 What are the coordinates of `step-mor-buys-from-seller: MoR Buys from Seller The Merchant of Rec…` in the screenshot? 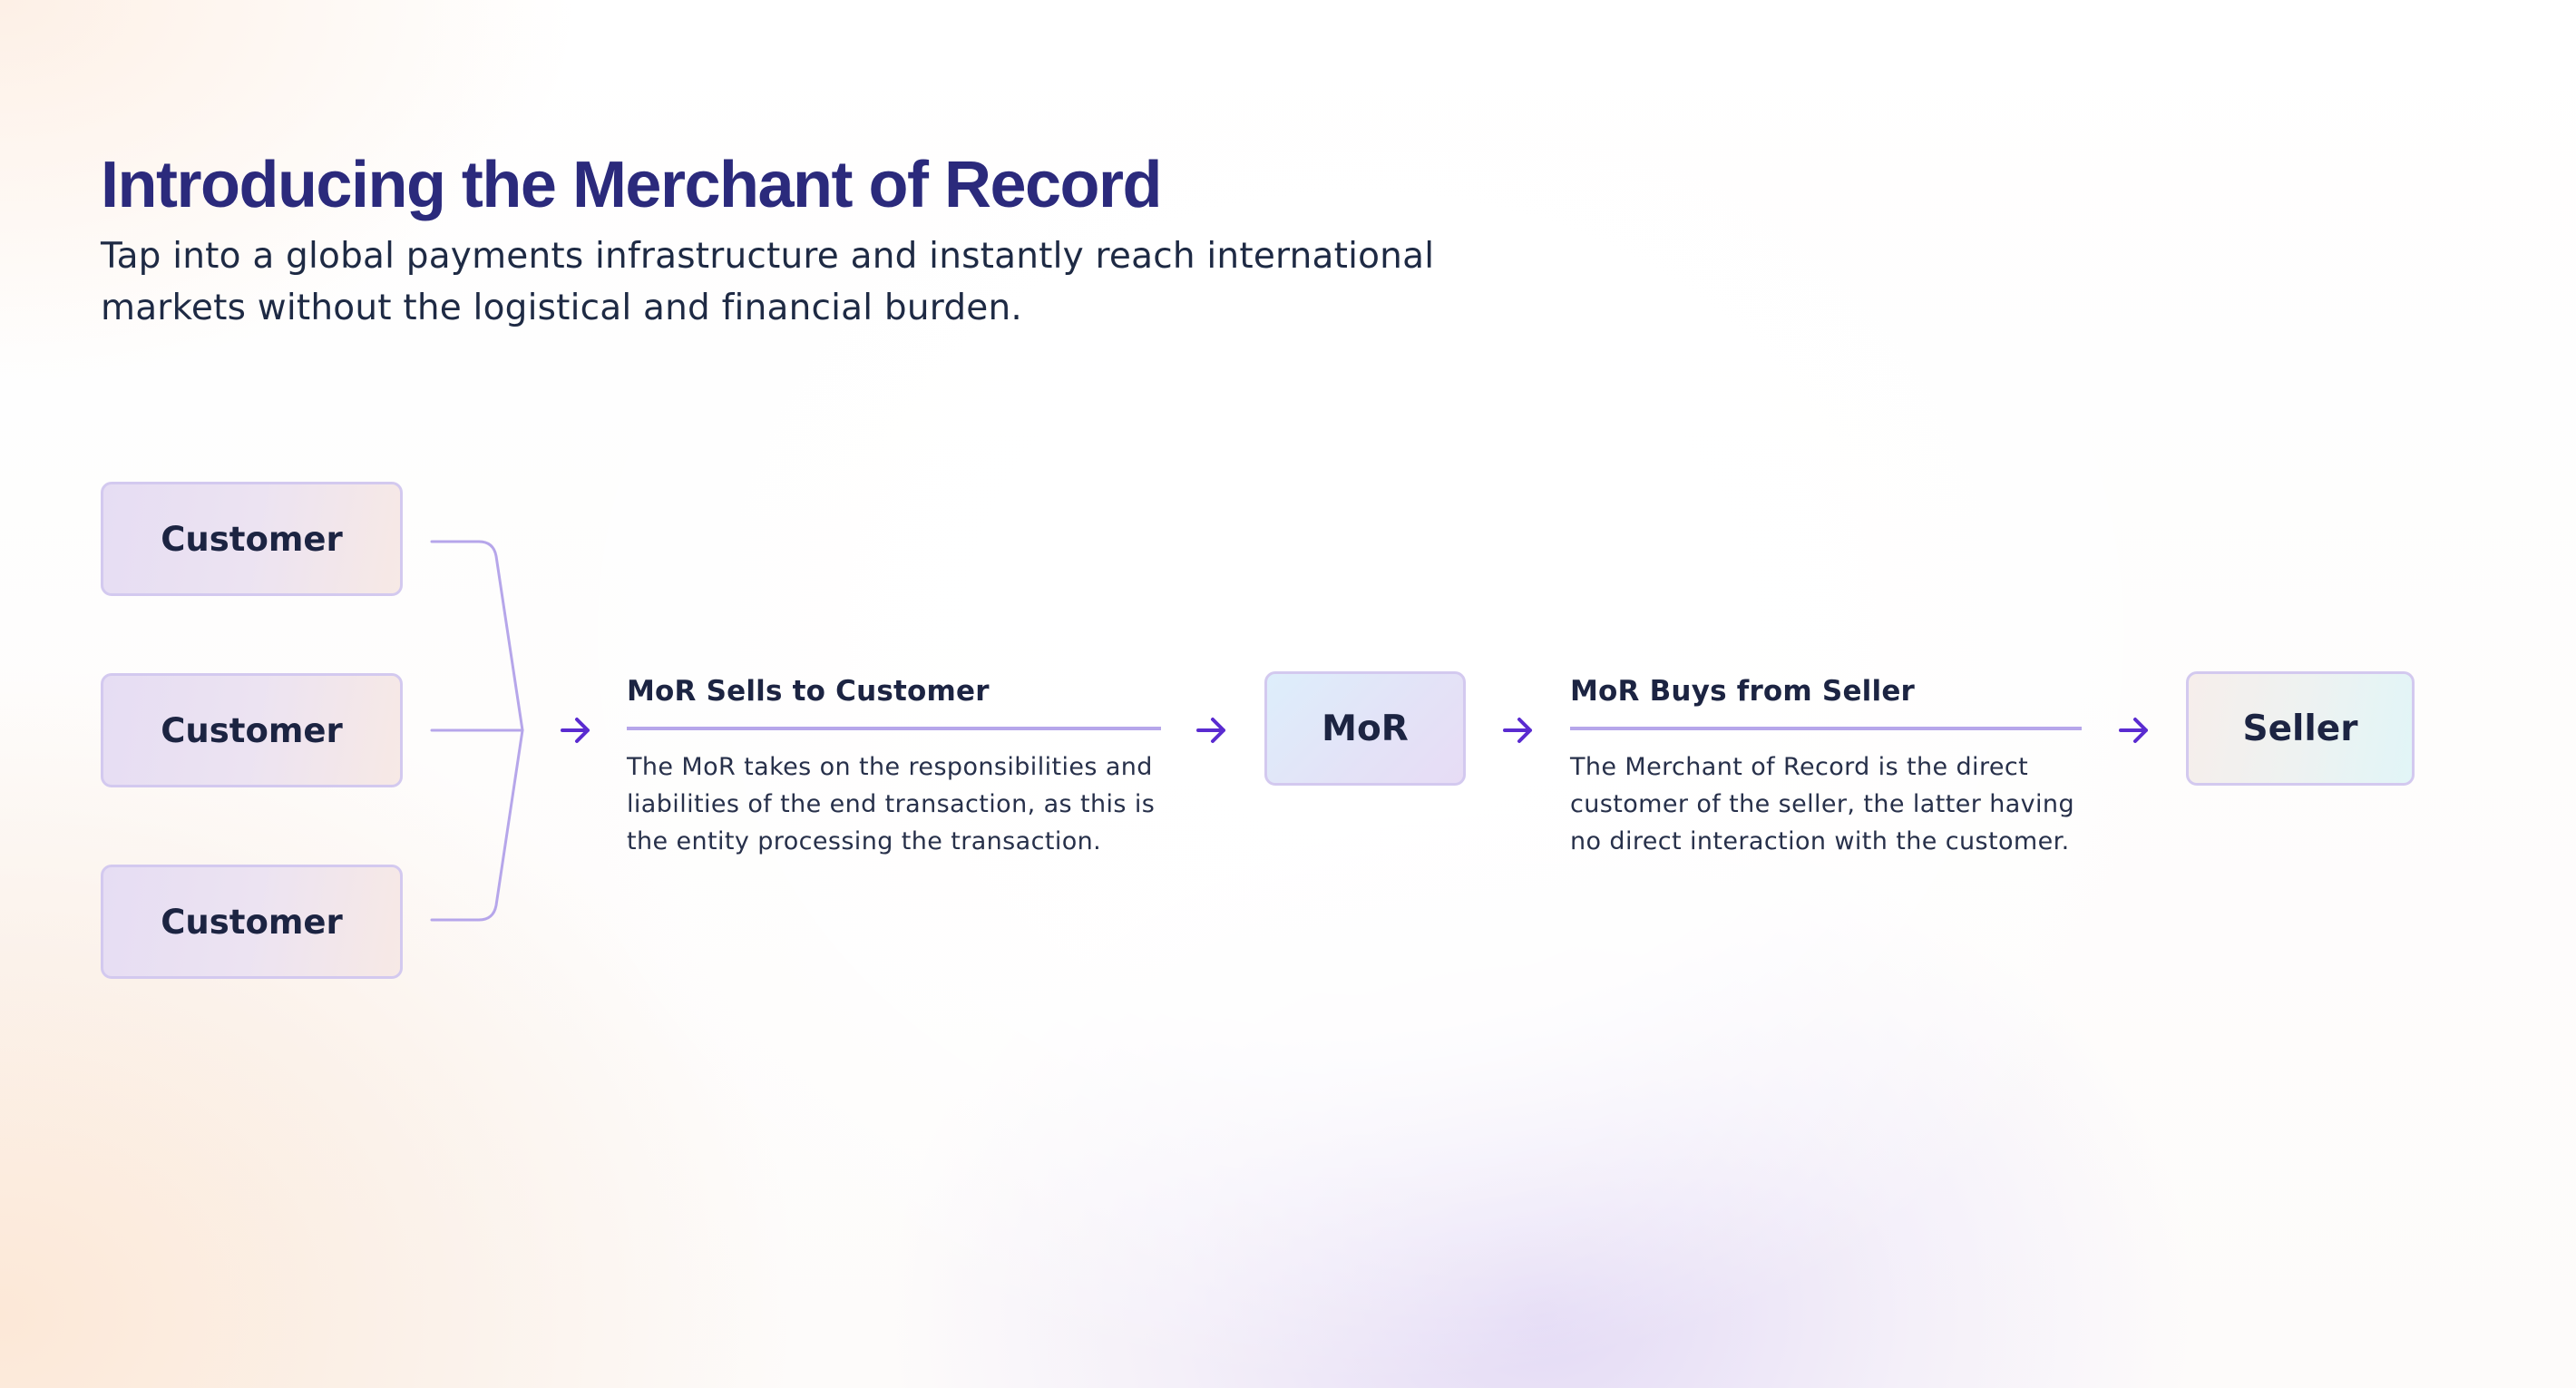 It's located at (1826, 766).